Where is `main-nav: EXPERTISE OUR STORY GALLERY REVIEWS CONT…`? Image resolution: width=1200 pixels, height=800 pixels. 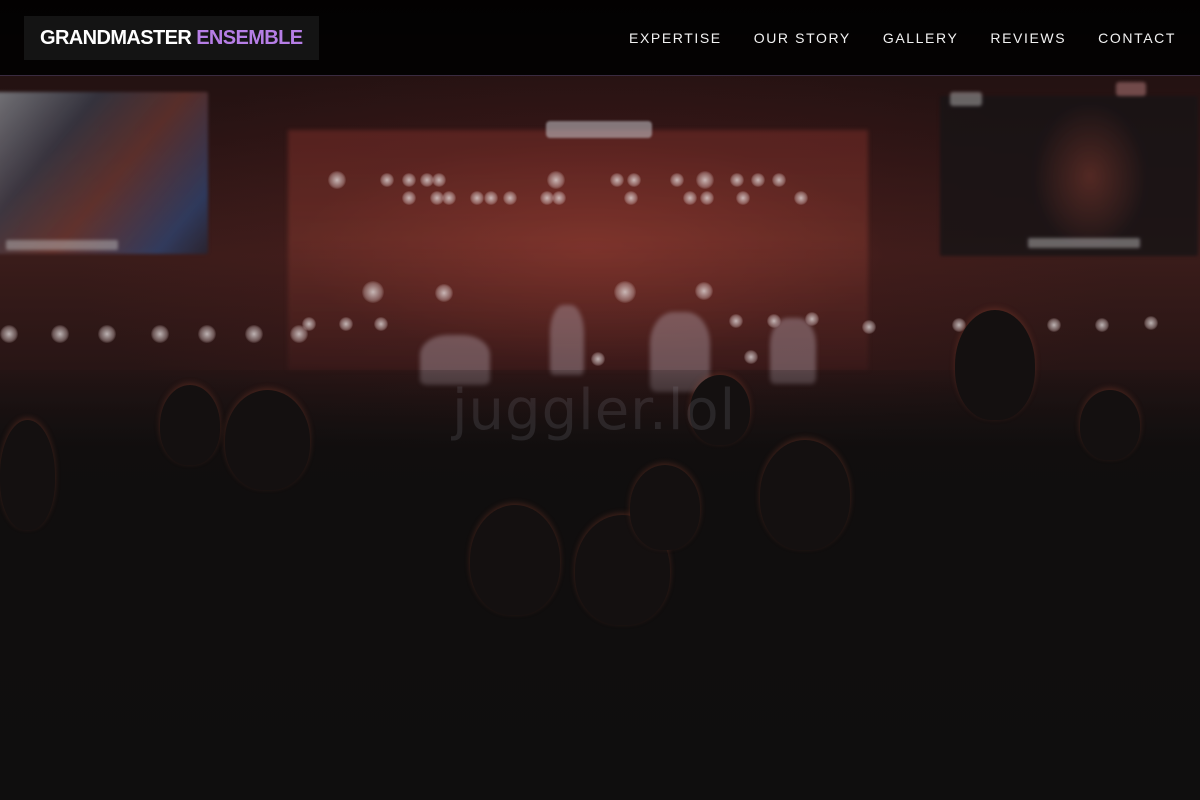 main-nav: EXPERTISE OUR STORY GALLERY REVIEWS CONT… is located at coordinates (886, 38).